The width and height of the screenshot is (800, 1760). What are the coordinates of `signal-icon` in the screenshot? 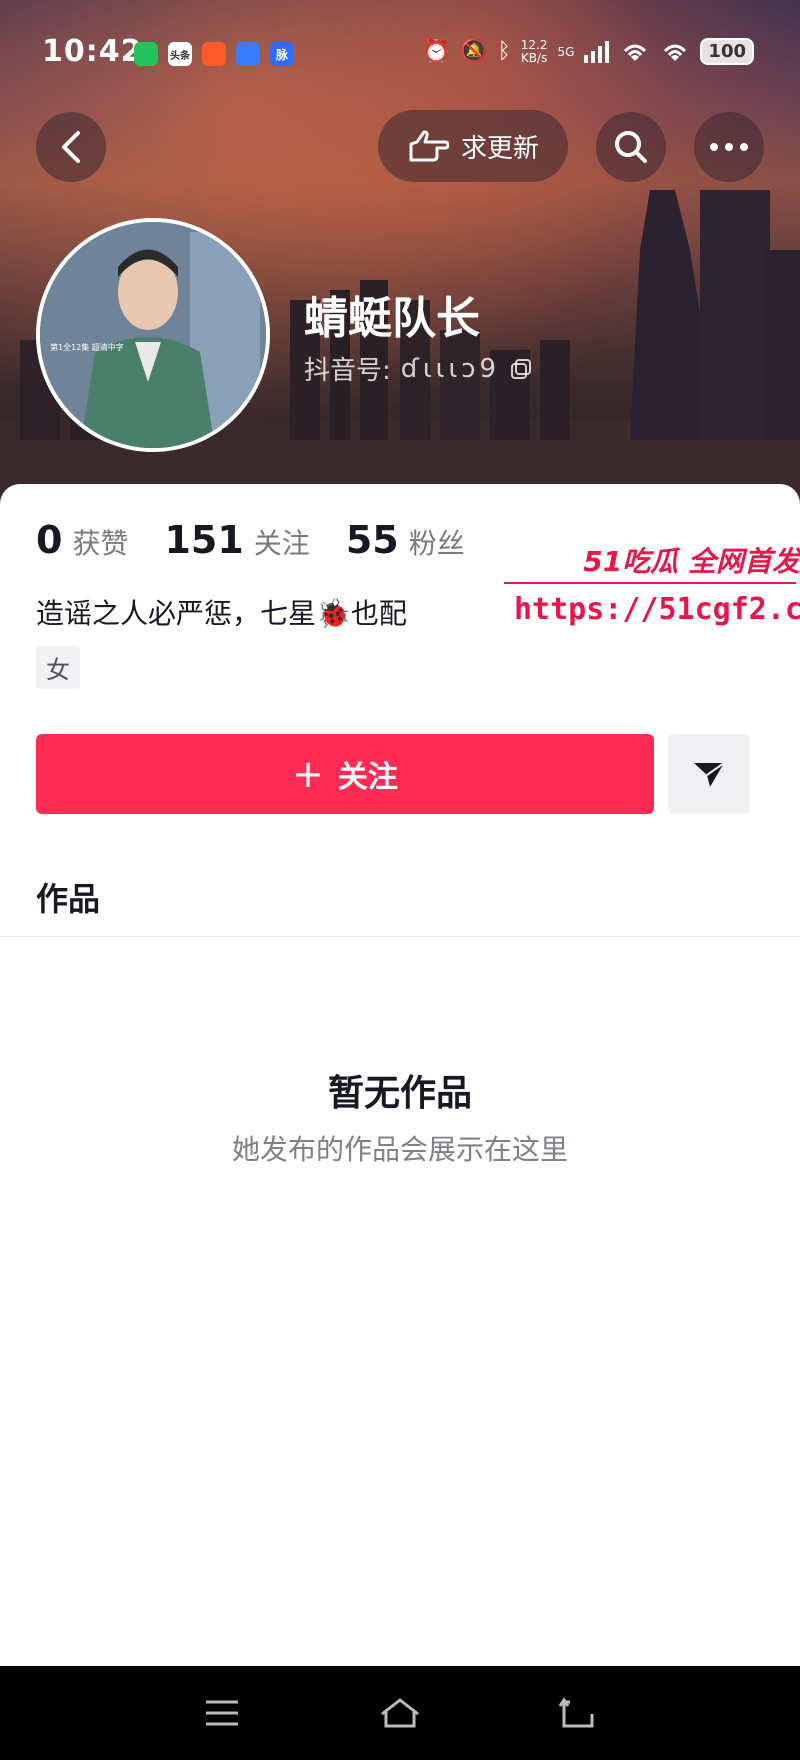 It's located at (597, 51).